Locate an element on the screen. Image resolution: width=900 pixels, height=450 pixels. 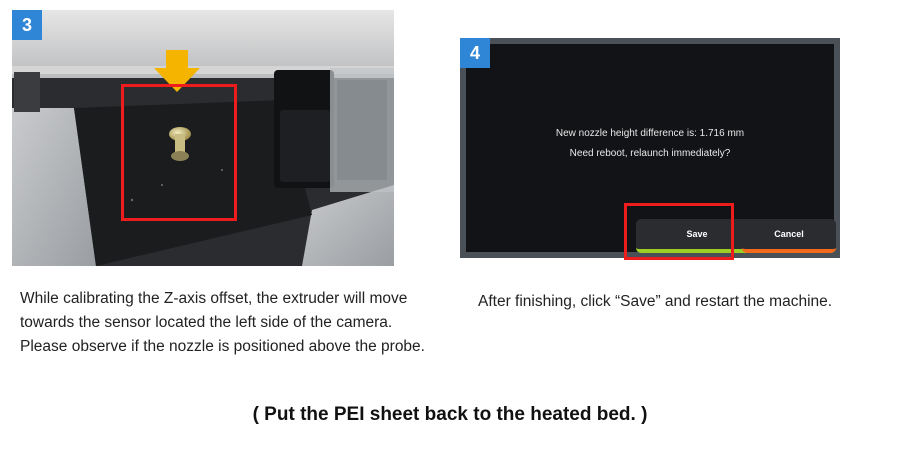
step4-badge: 4 is located at coordinates (475, 53).